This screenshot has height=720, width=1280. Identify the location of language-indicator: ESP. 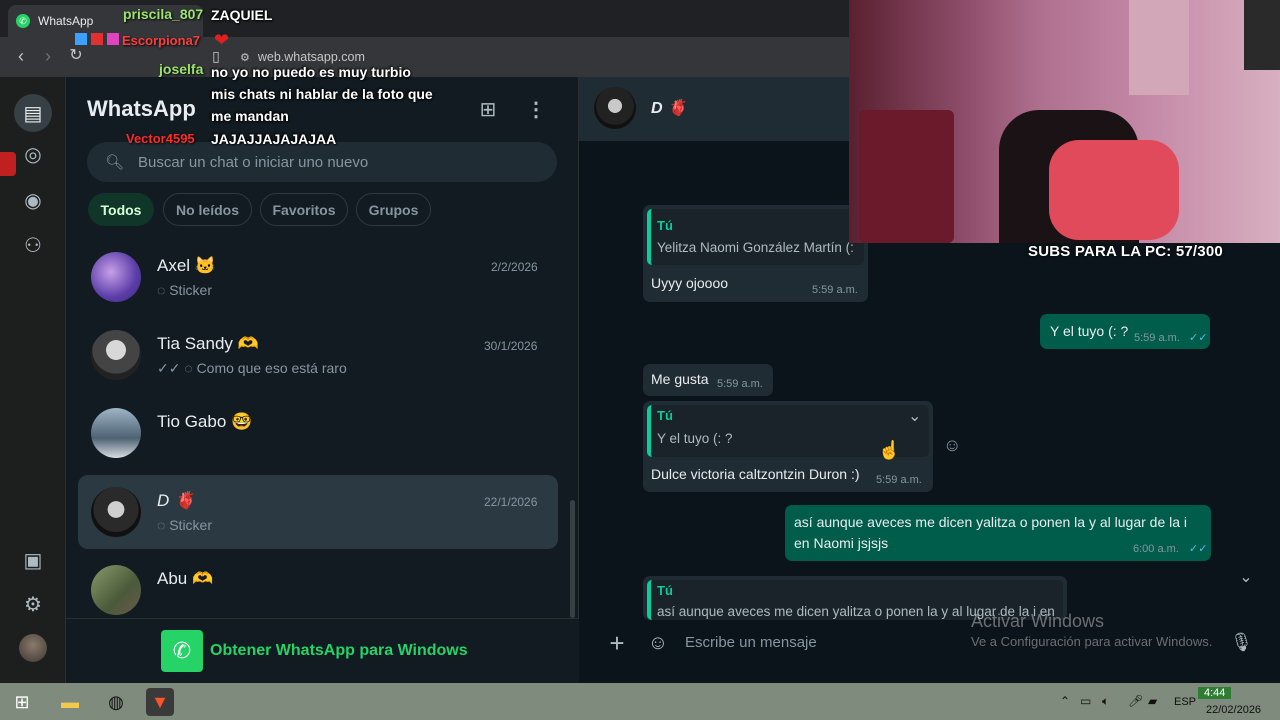
(1185, 702).